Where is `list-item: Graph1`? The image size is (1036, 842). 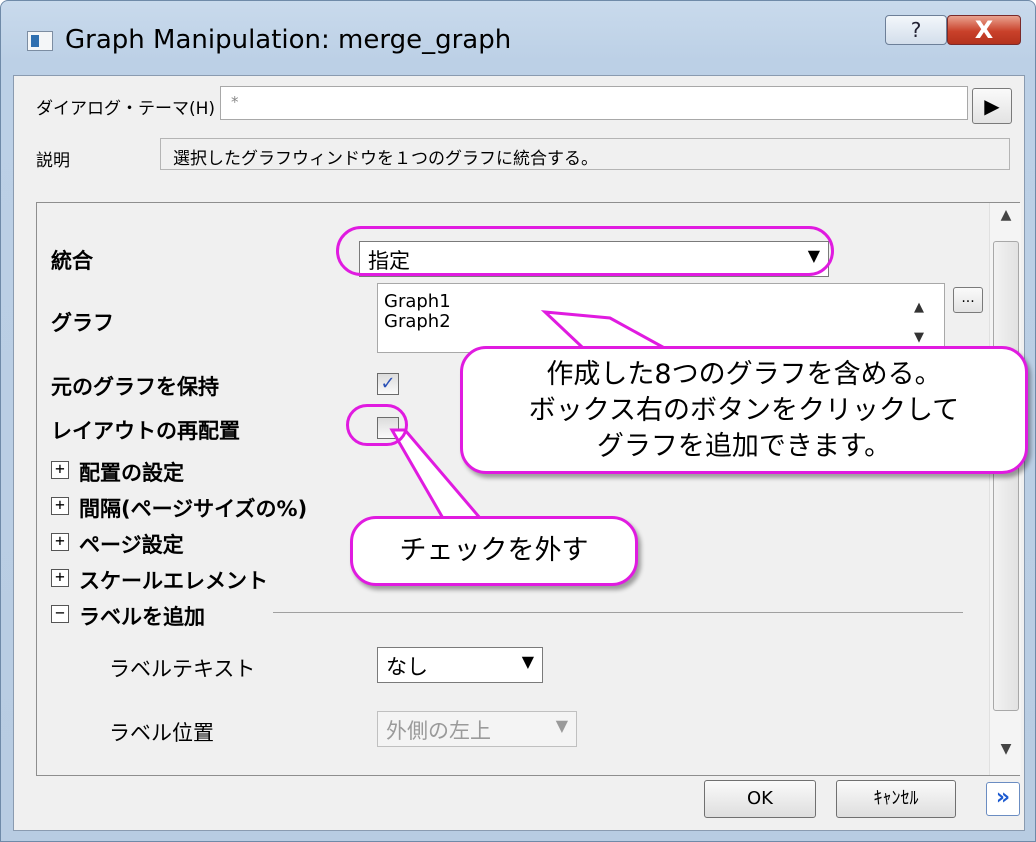
list-item: Graph1 is located at coordinates (664, 302).